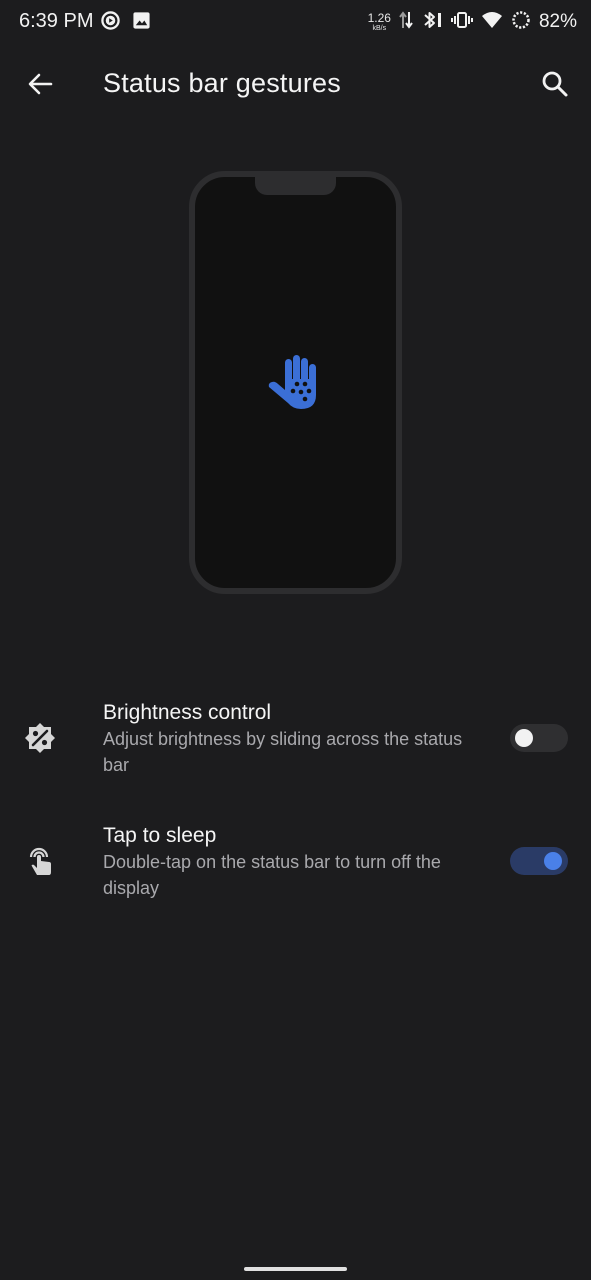  I want to click on wifi-icon, so click(492, 22).